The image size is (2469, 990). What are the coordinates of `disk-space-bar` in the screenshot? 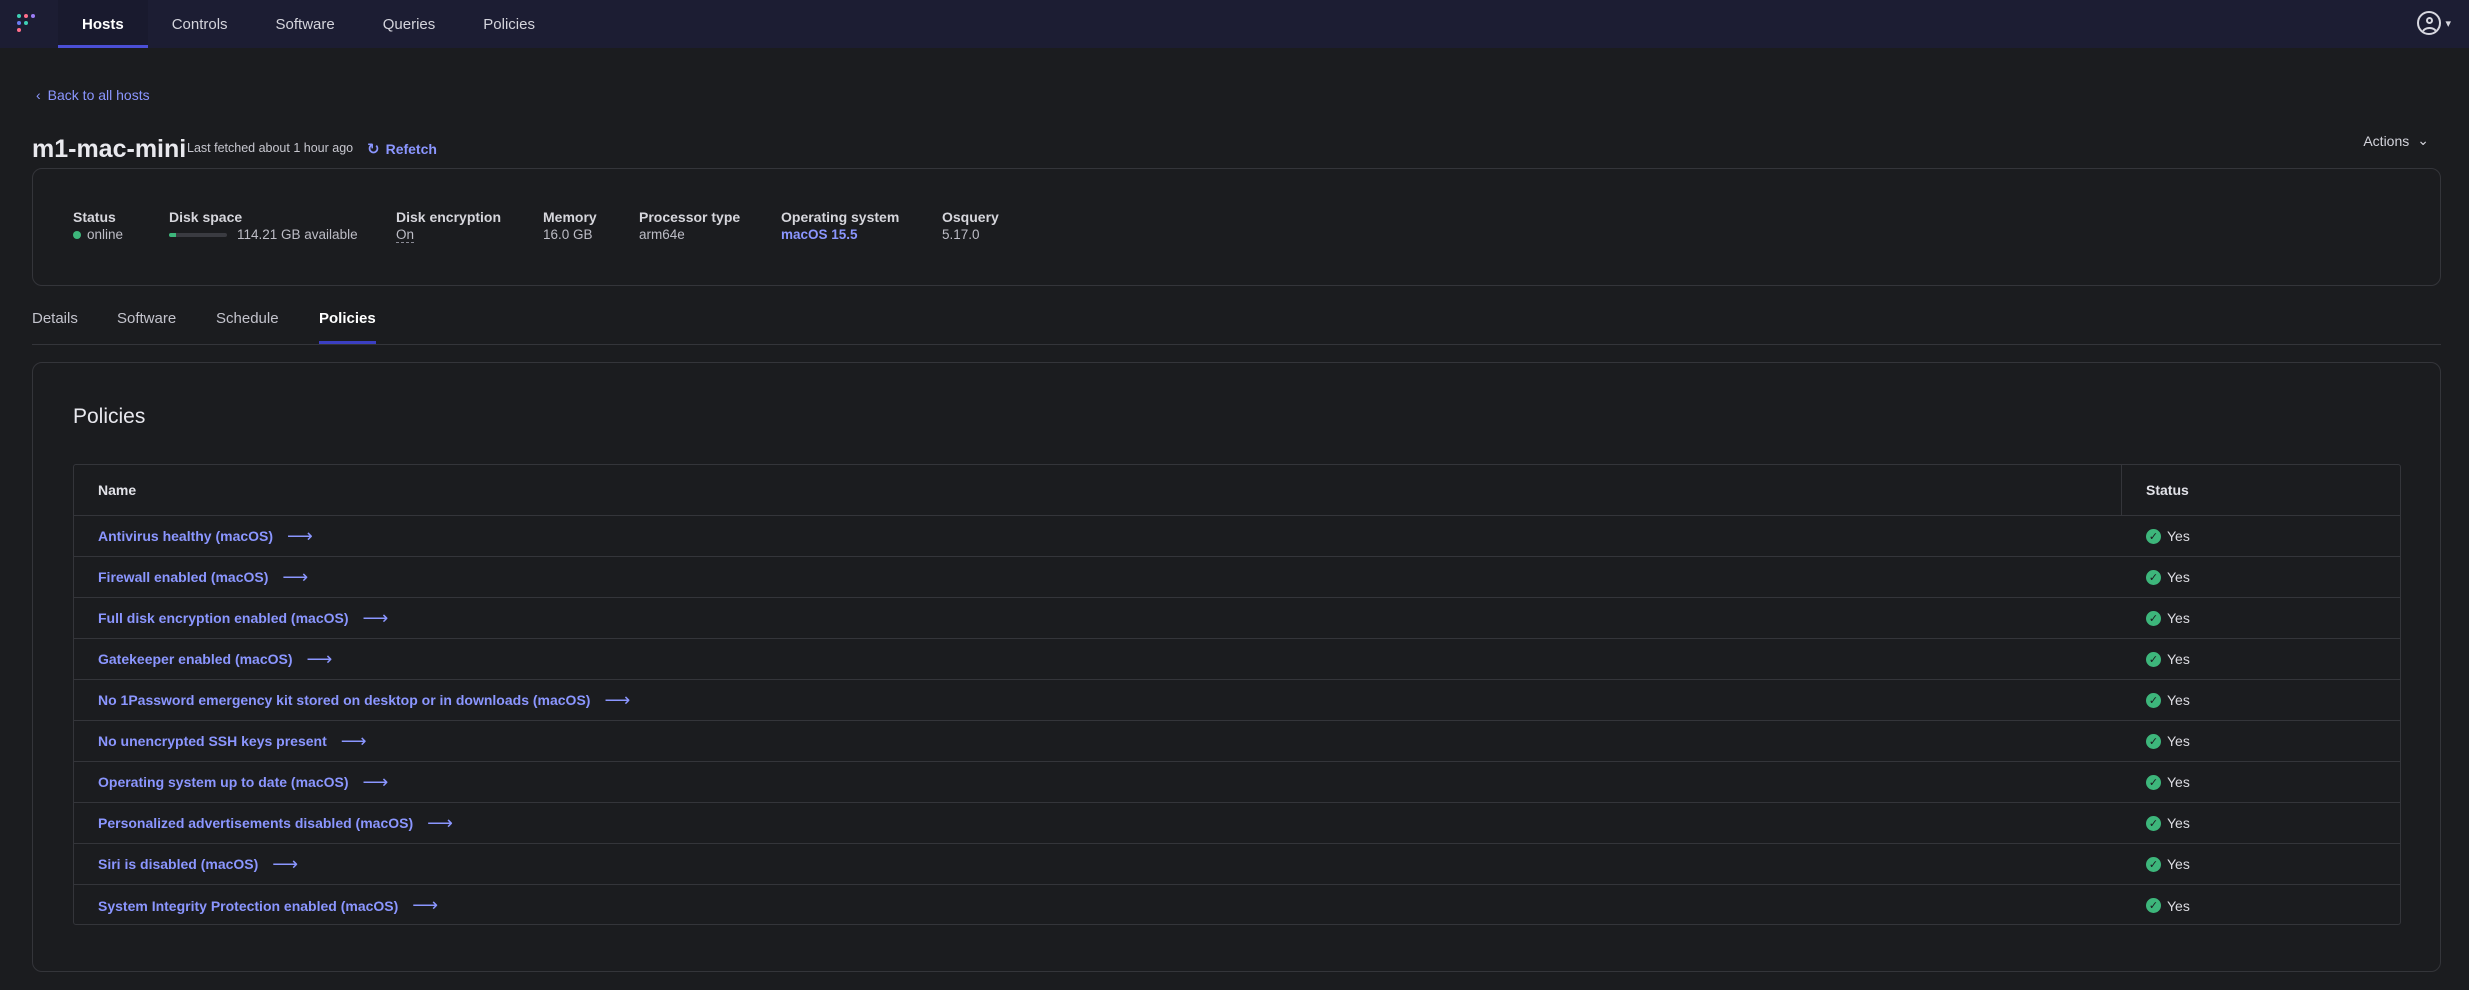 It's located at (198, 234).